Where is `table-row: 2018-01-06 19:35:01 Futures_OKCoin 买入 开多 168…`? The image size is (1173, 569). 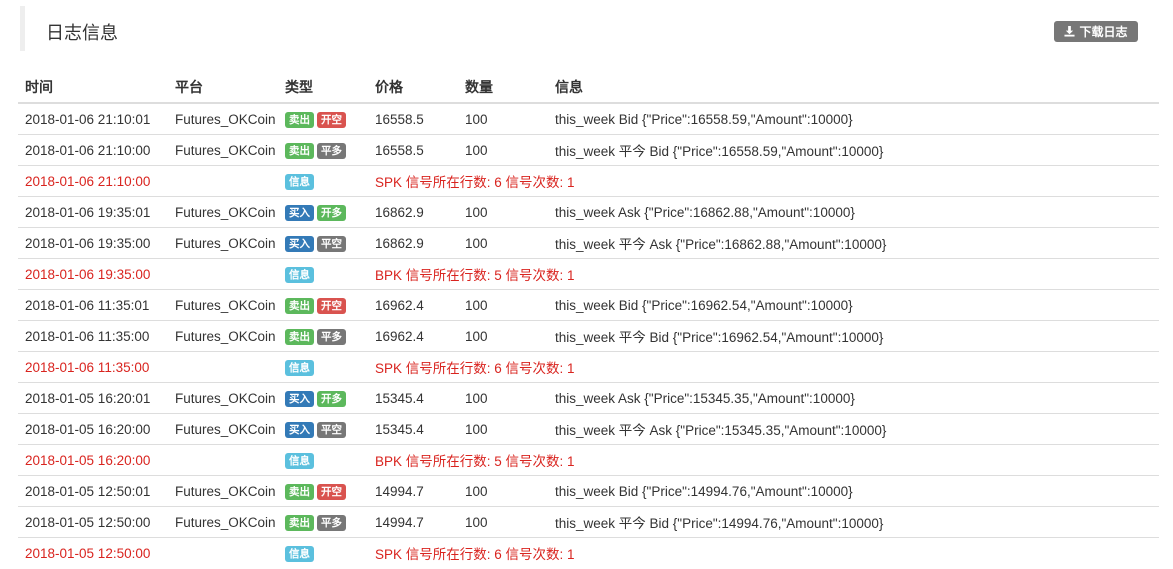
table-row: 2018-01-06 19:35:01 Futures_OKCoin 买入 开多 168… is located at coordinates (588, 212).